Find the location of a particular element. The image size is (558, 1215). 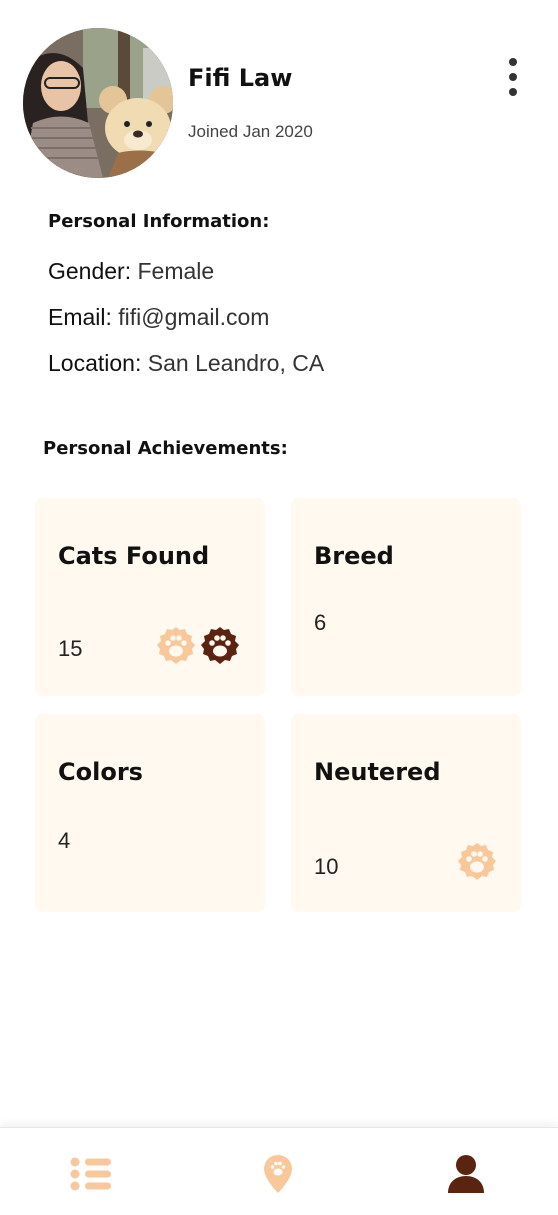

card-title: Breed is located at coordinates (354, 556).